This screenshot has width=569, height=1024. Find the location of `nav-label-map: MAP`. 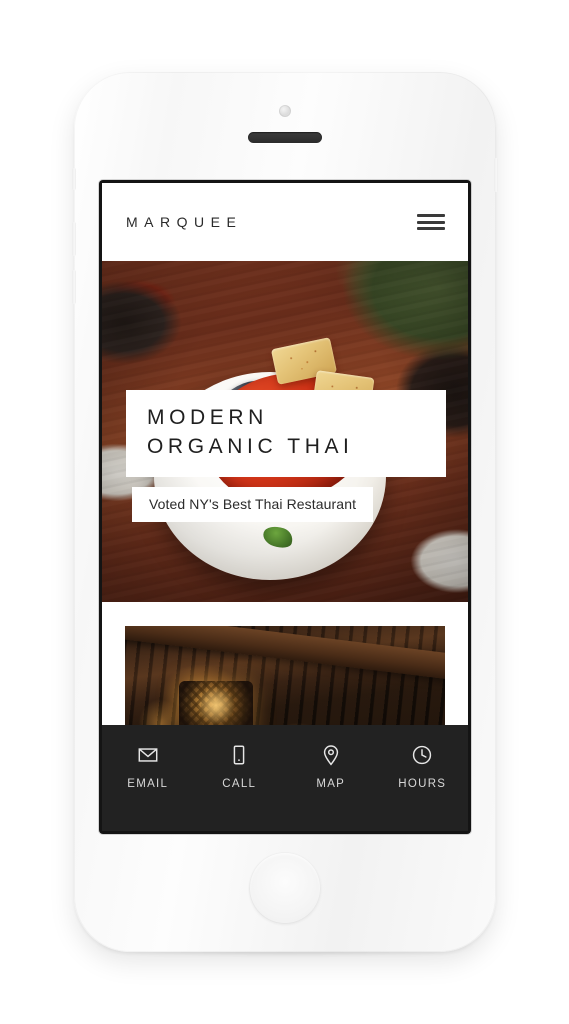

nav-label-map: MAP is located at coordinates (331, 784).